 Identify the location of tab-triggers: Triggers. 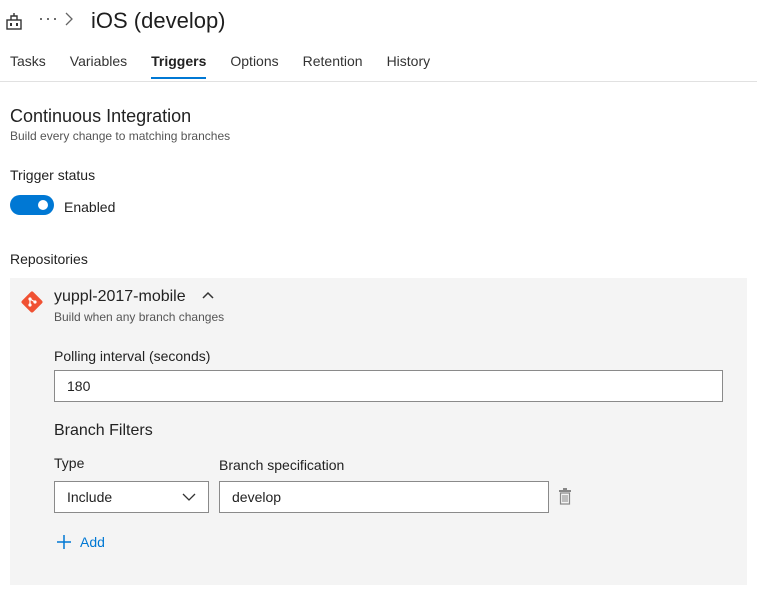
(179, 66).